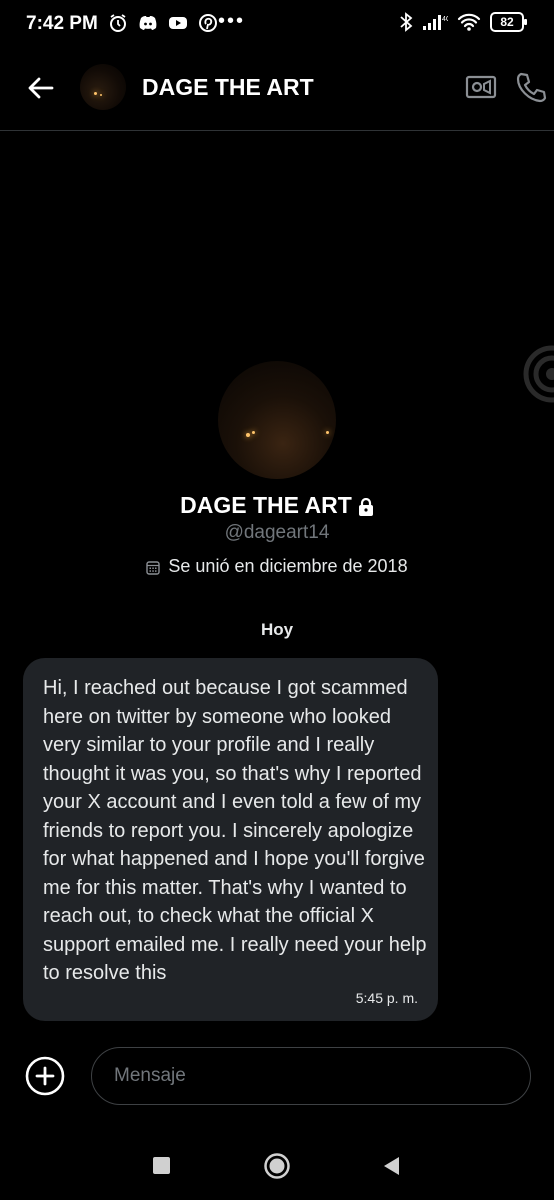 This screenshot has width=554, height=1200. What do you see at coordinates (161, 1165) in the screenshot?
I see `recents-button` at bounding box center [161, 1165].